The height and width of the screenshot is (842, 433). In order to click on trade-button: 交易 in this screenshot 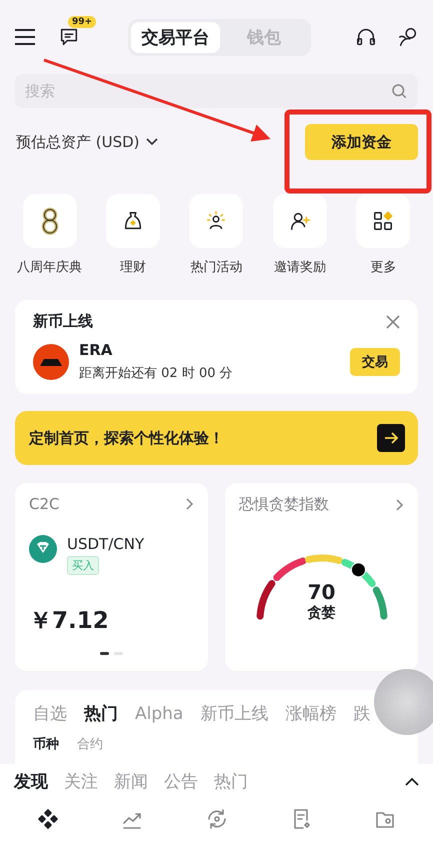, I will do `click(375, 362)`.